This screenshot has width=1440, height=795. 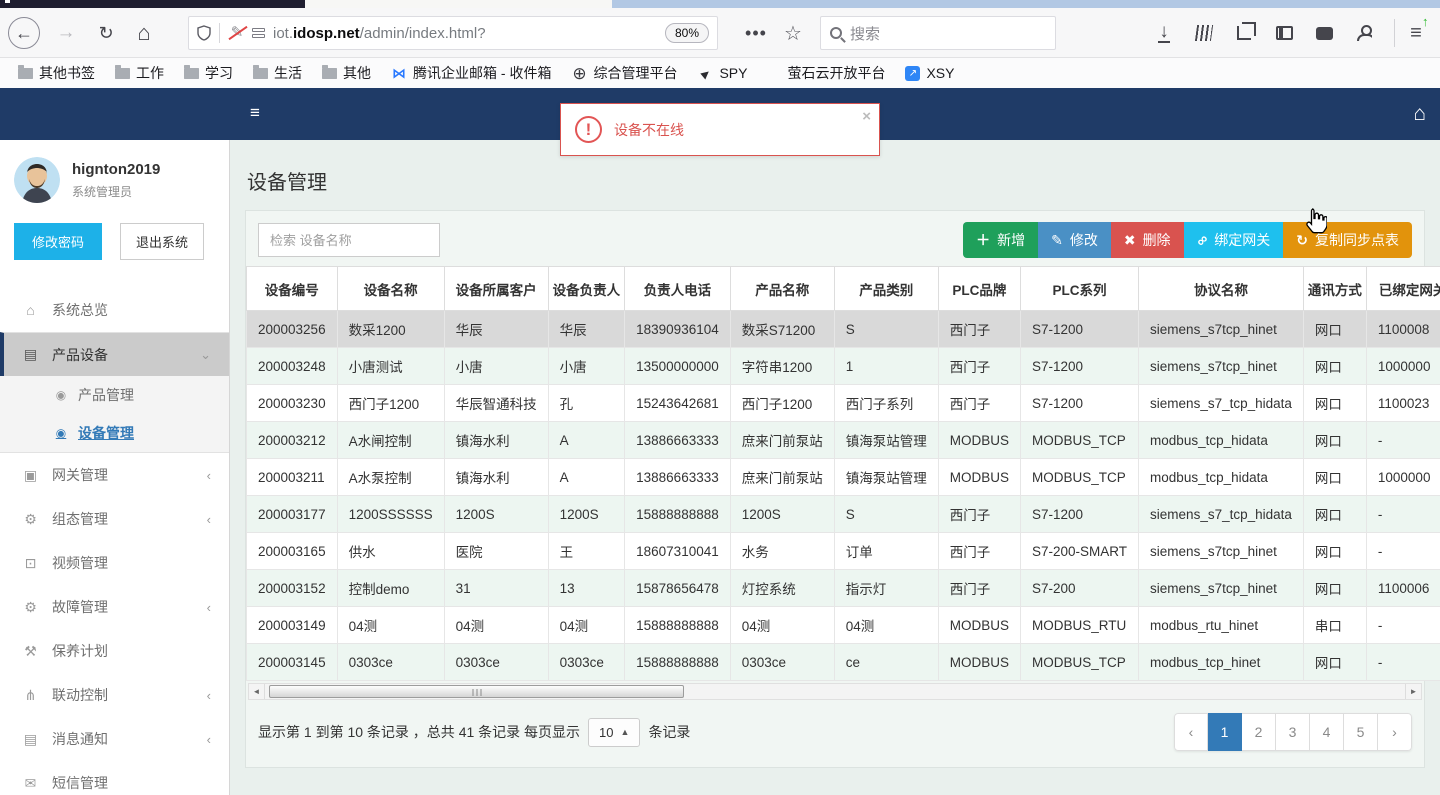 What do you see at coordinates (114, 354) in the screenshot?
I see `sidebar-item: ▤ 产品设备 ⌄` at bounding box center [114, 354].